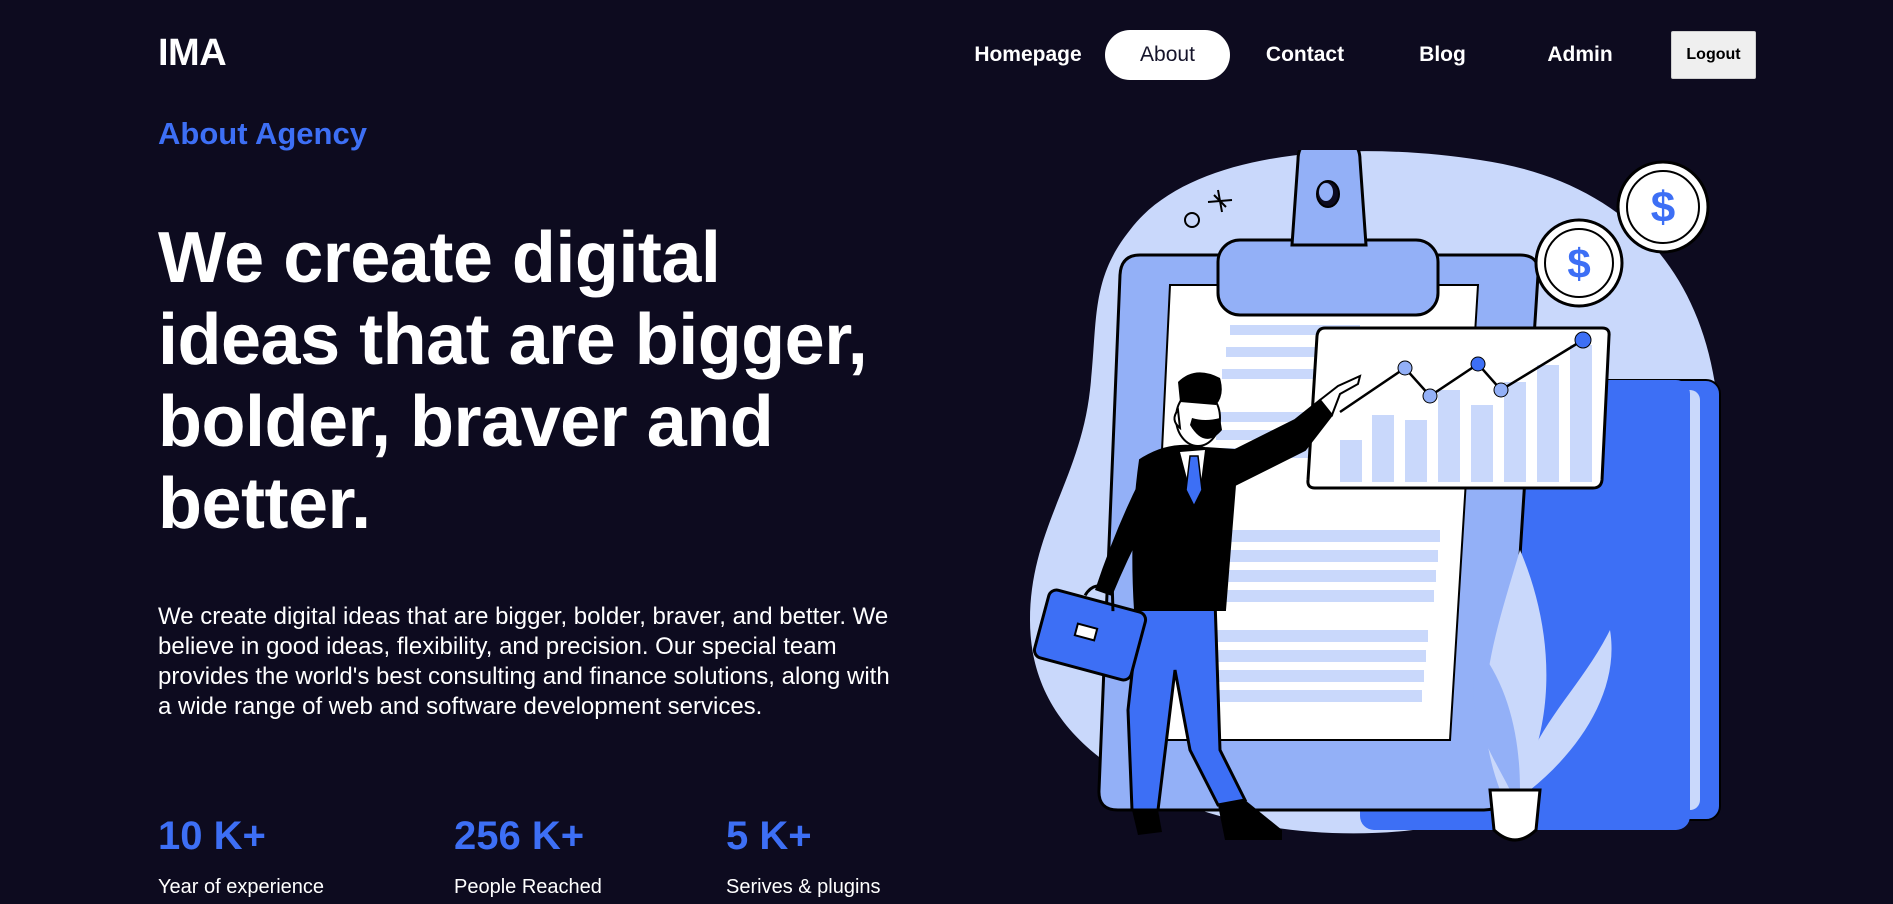 The width and height of the screenshot is (1893, 904). I want to click on stat-label: People Reached, so click(528, 887).